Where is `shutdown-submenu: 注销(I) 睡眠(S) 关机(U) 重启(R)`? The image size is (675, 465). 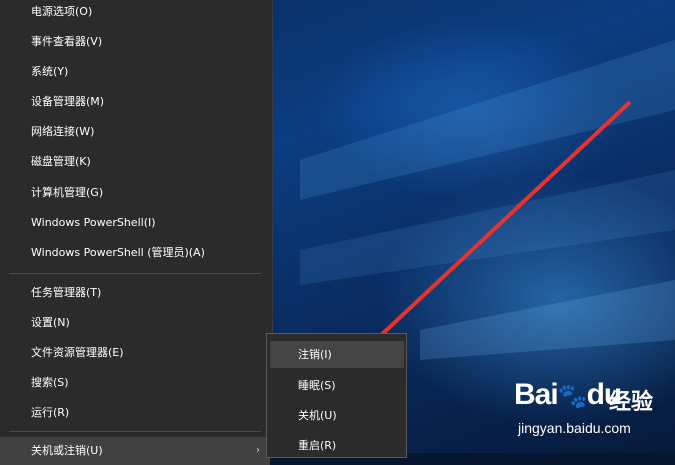 shutdown-submenu: 注销(I) 睡眠(S) 关机(U) 重启(R) is located at coordinates (336, 395).